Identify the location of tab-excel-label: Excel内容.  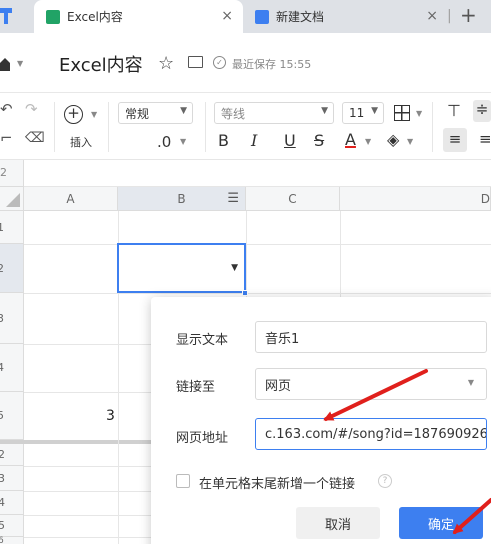
(95, 17).